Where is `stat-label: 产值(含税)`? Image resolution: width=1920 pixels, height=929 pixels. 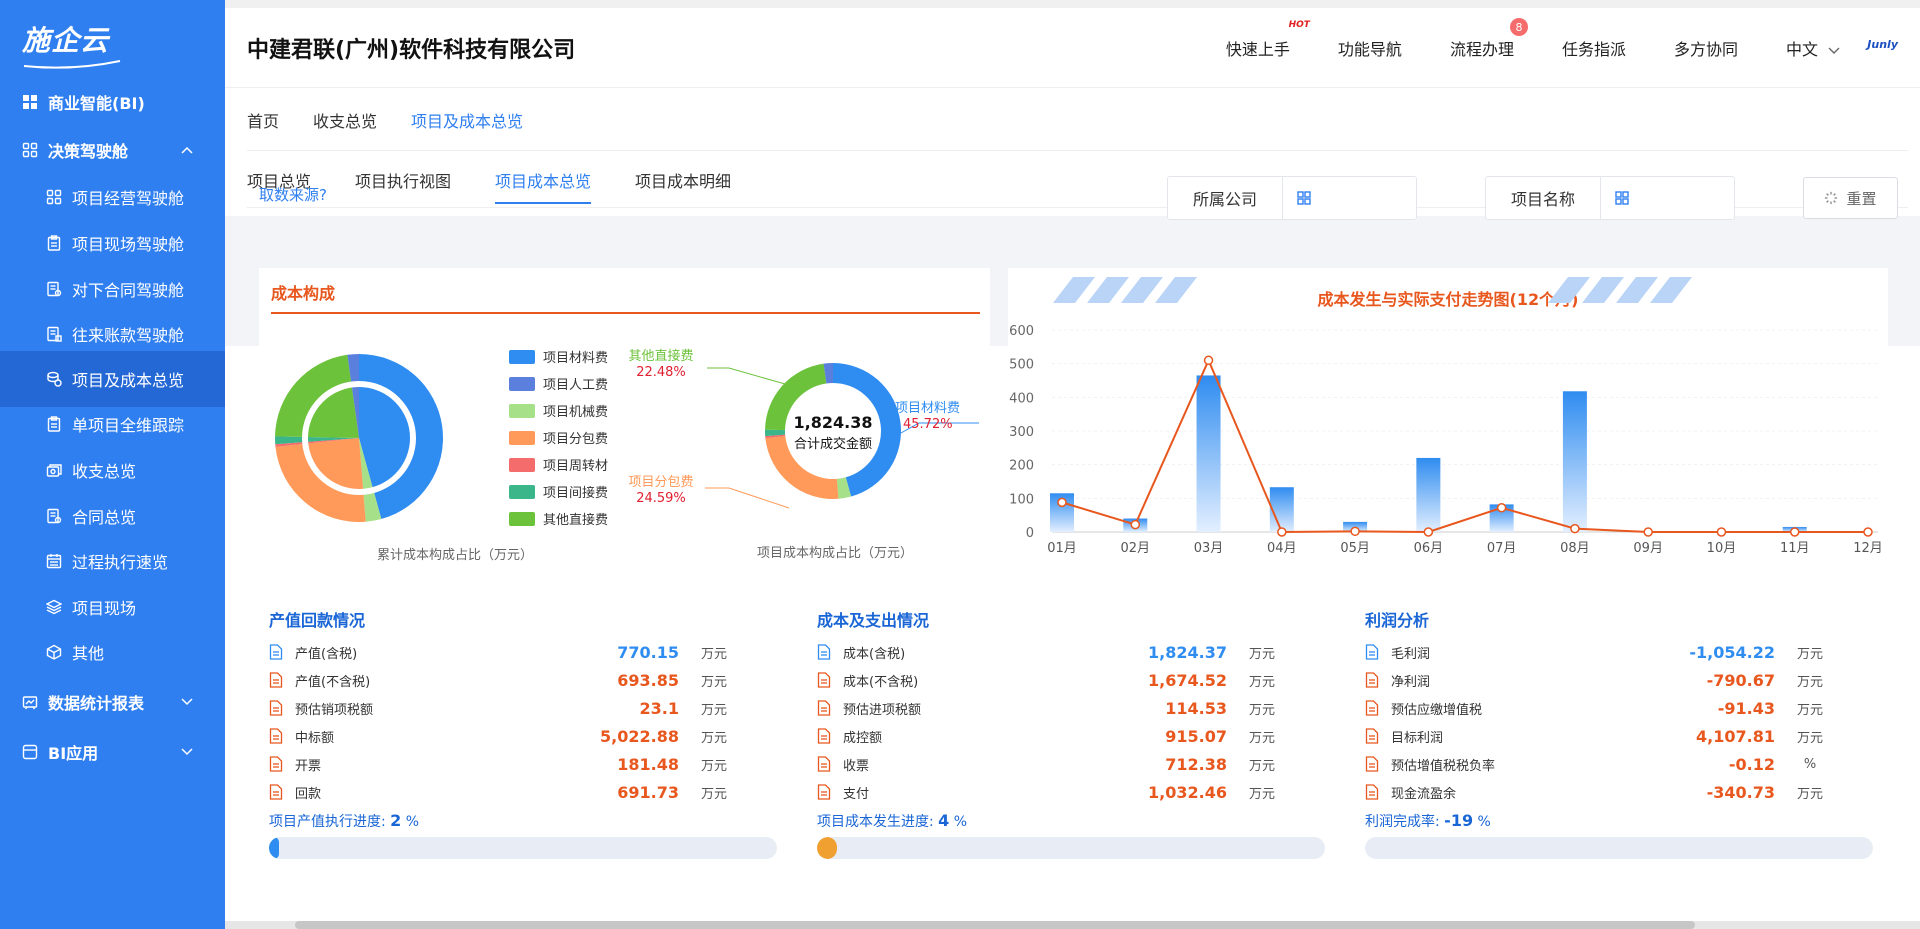
stat-label: 产值(含税) is located at coordinates (326, 654).